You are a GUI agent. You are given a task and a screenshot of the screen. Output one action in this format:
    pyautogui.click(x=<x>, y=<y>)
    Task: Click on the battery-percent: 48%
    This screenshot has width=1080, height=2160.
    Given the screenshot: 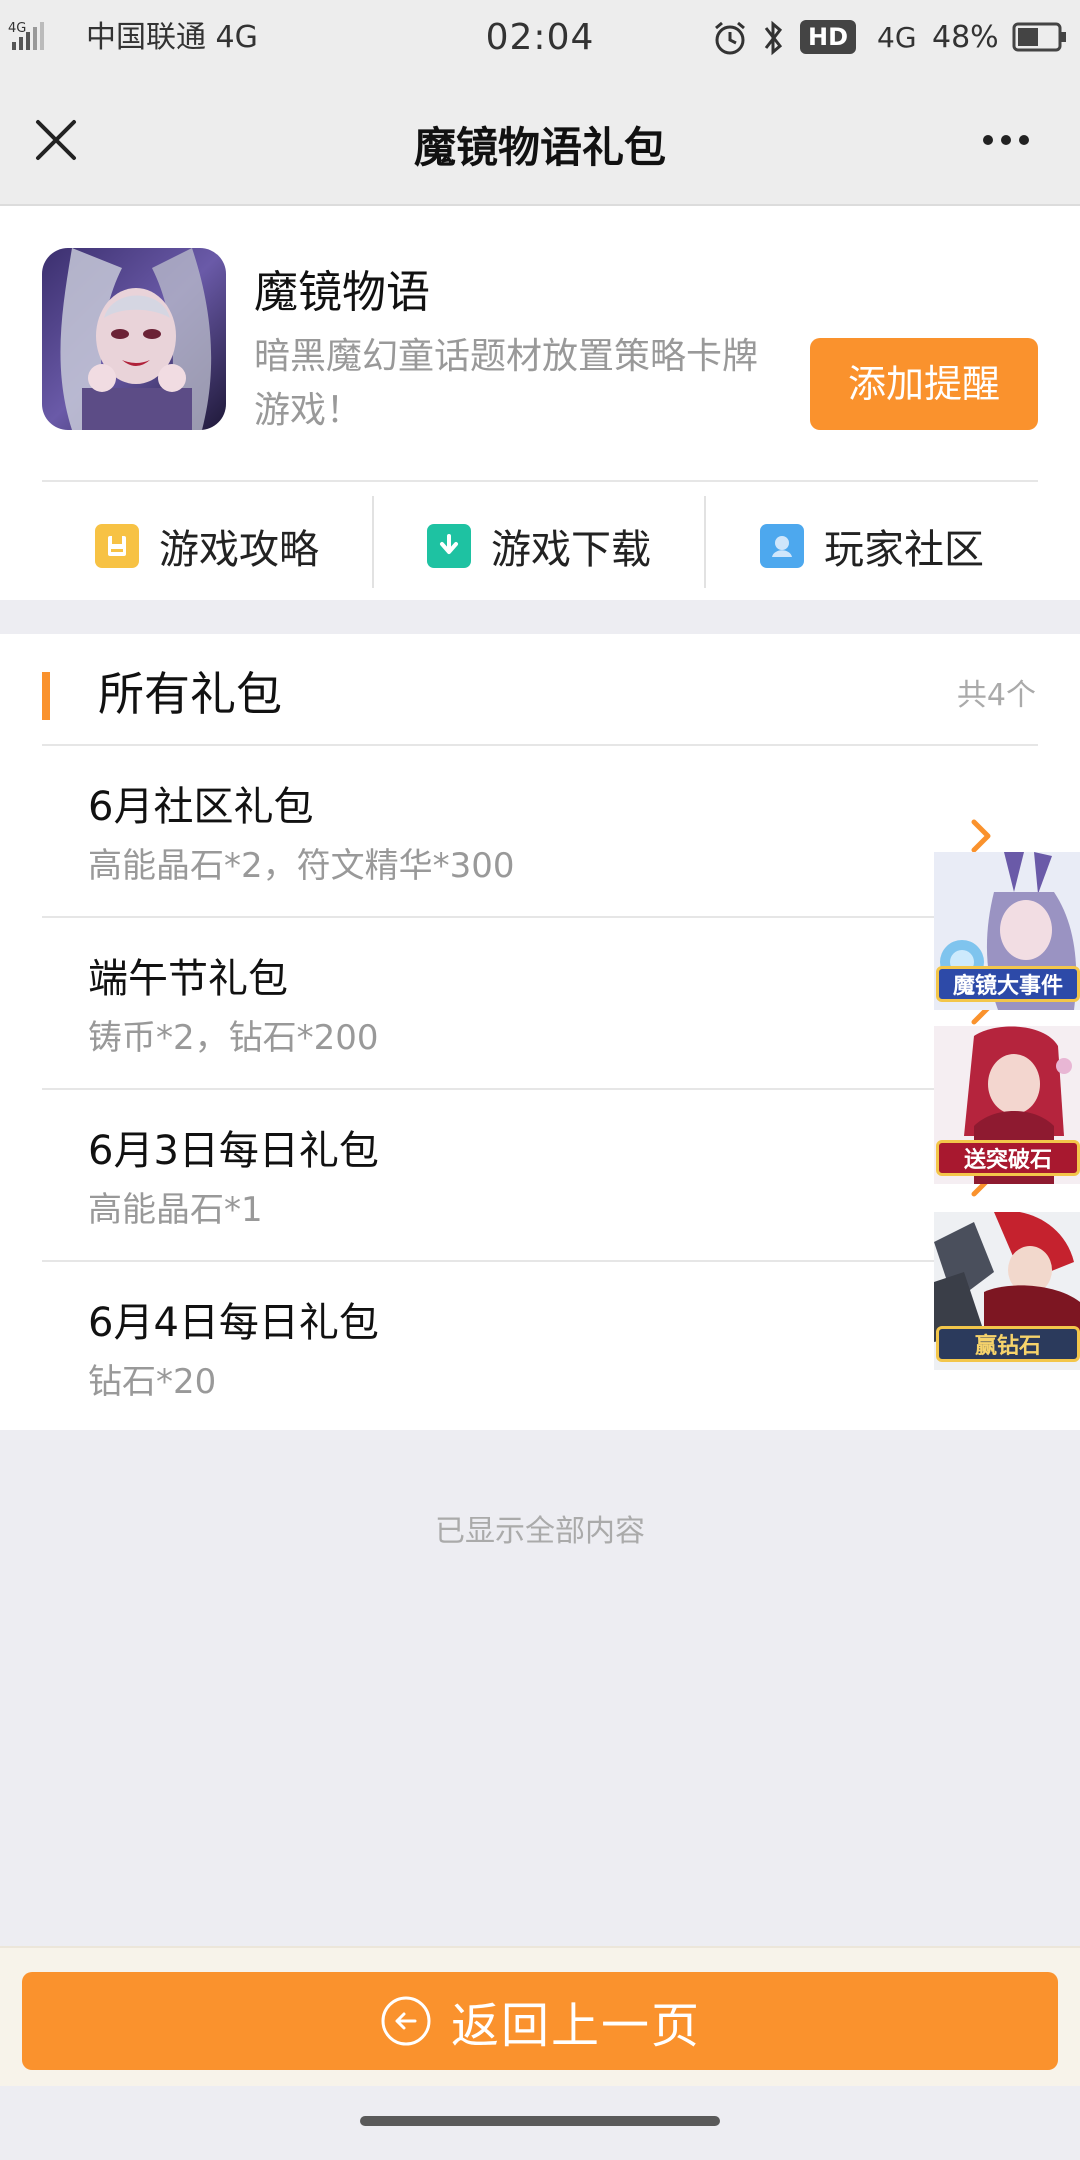 What is the action you would take?
    pyautogui.click(x=965, y=37)
    